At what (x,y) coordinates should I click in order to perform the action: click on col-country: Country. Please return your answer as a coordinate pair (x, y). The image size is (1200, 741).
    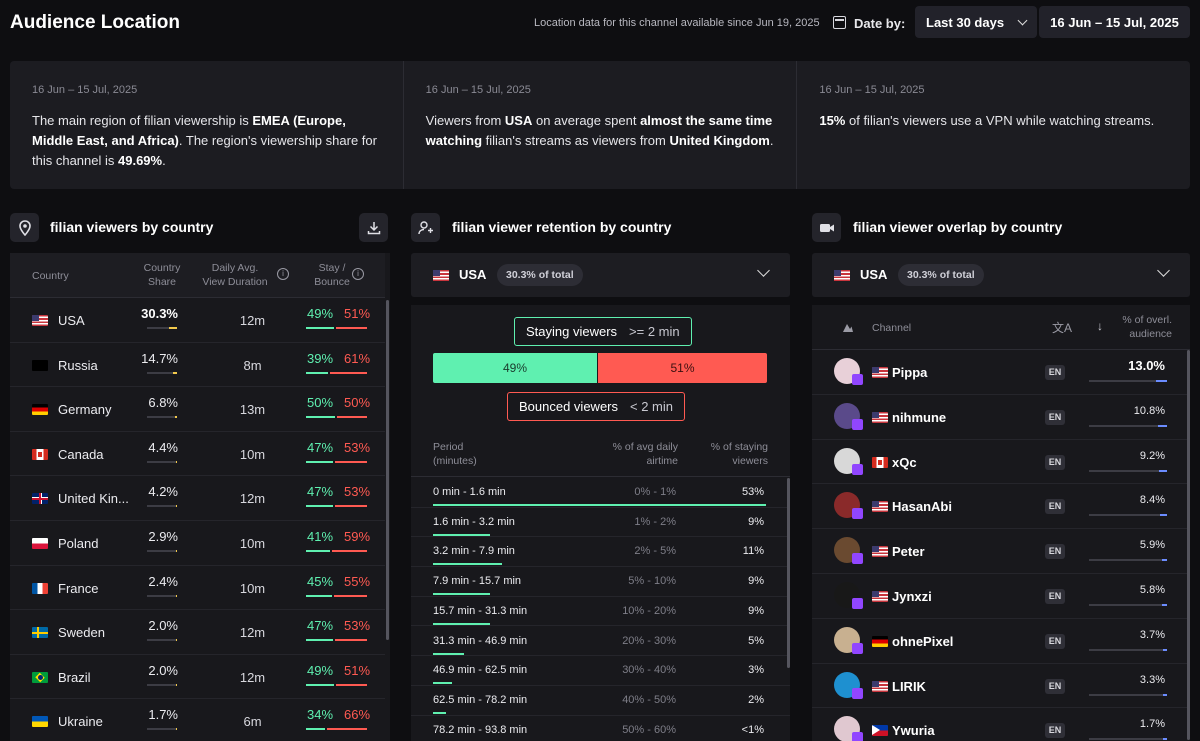
    Looking at the image, I should click on (50, 276).